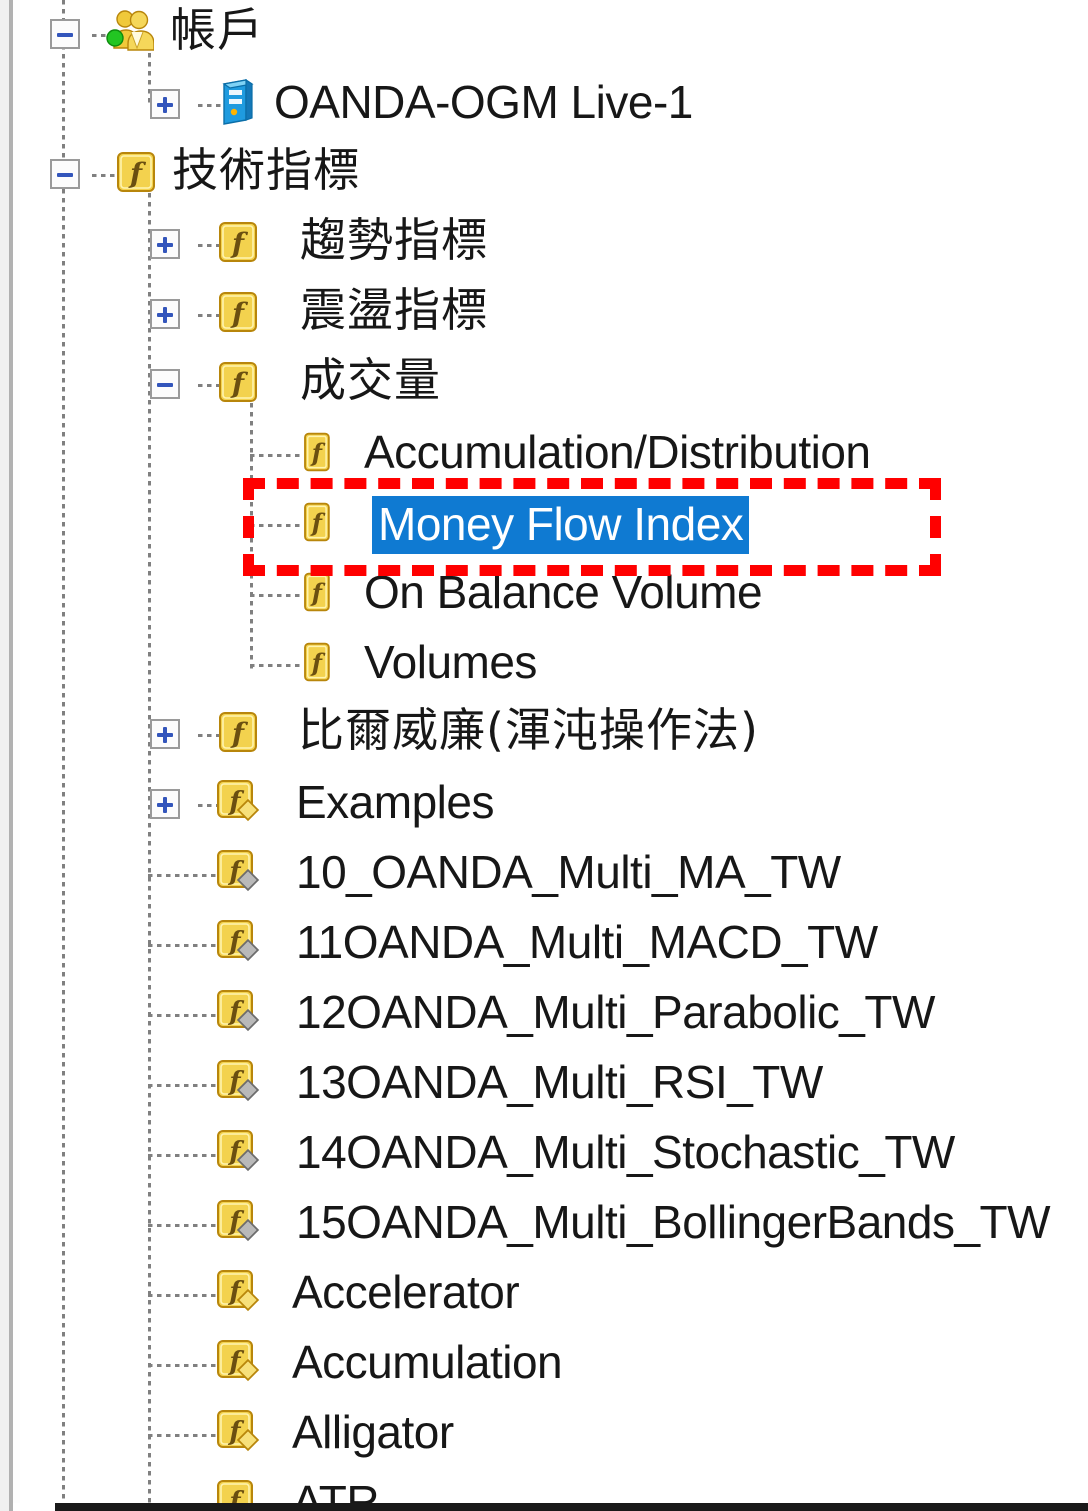 Image resolution: width=1088 pixels, height=1511 pixels. I want to click on tree-item-label: Alligator, so click(373, 1432).